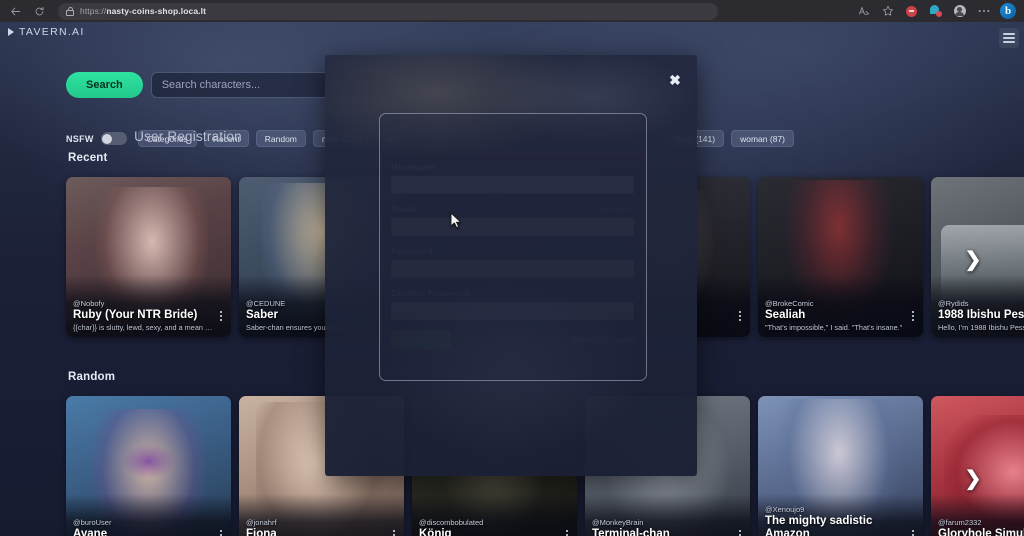 Image resolution: width=1024 pixels, height=536 pixels. I want to click on browser-toolbar: https://nasty-coins-shop.loca.lt b, so click(512, 11).